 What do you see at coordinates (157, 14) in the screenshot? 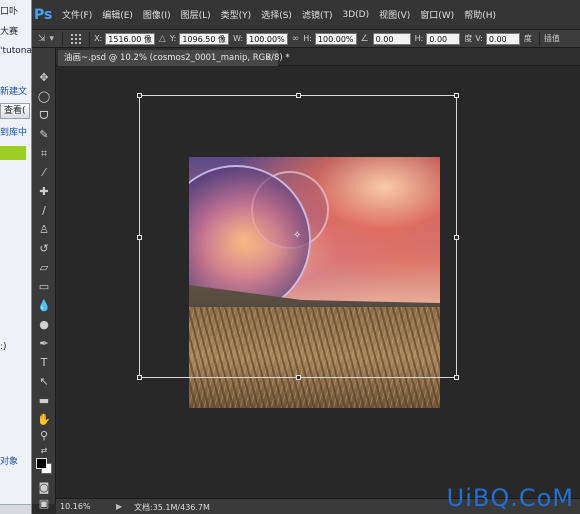
I see `menu-image: 图像(I)` at bounding box center [157, 14].